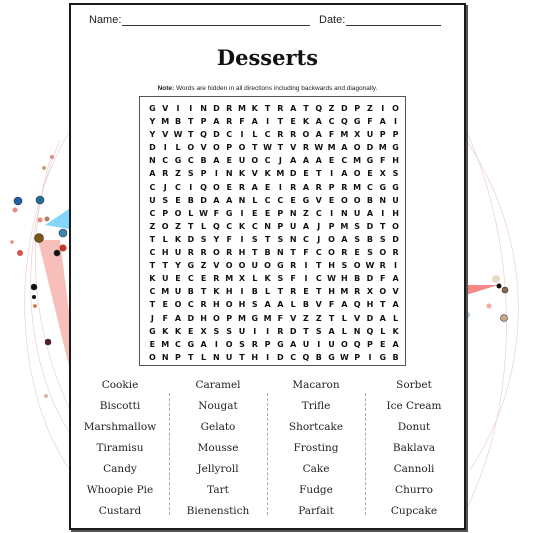  I want to click on name-line, so click(216, 20).